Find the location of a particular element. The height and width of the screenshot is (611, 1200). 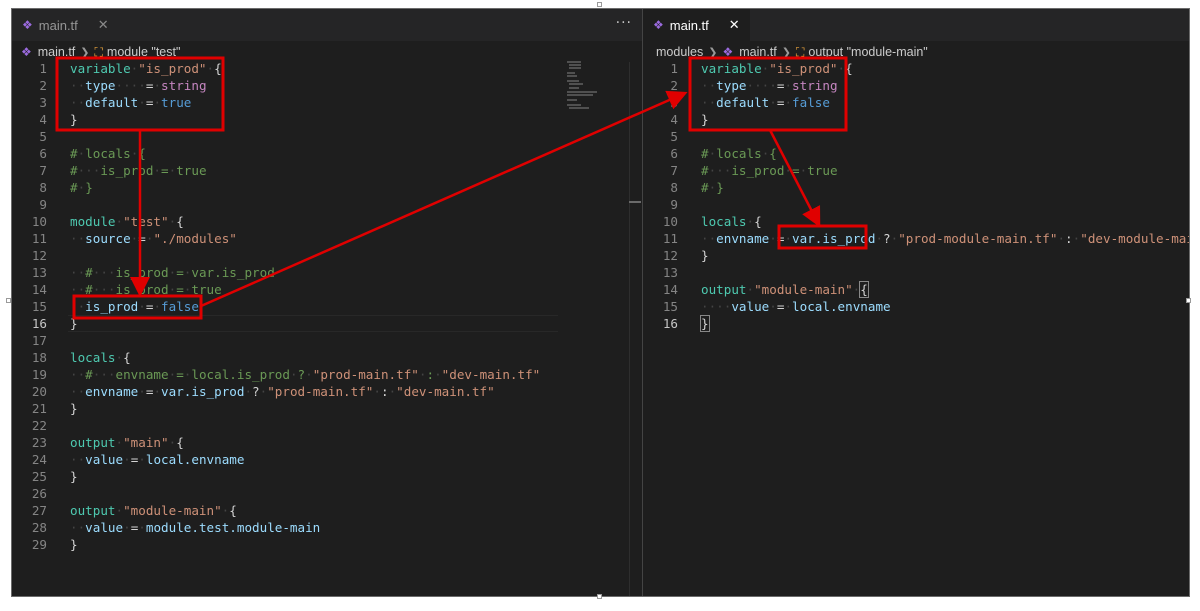

line-number: 13 is located at coordinates (39, 272).